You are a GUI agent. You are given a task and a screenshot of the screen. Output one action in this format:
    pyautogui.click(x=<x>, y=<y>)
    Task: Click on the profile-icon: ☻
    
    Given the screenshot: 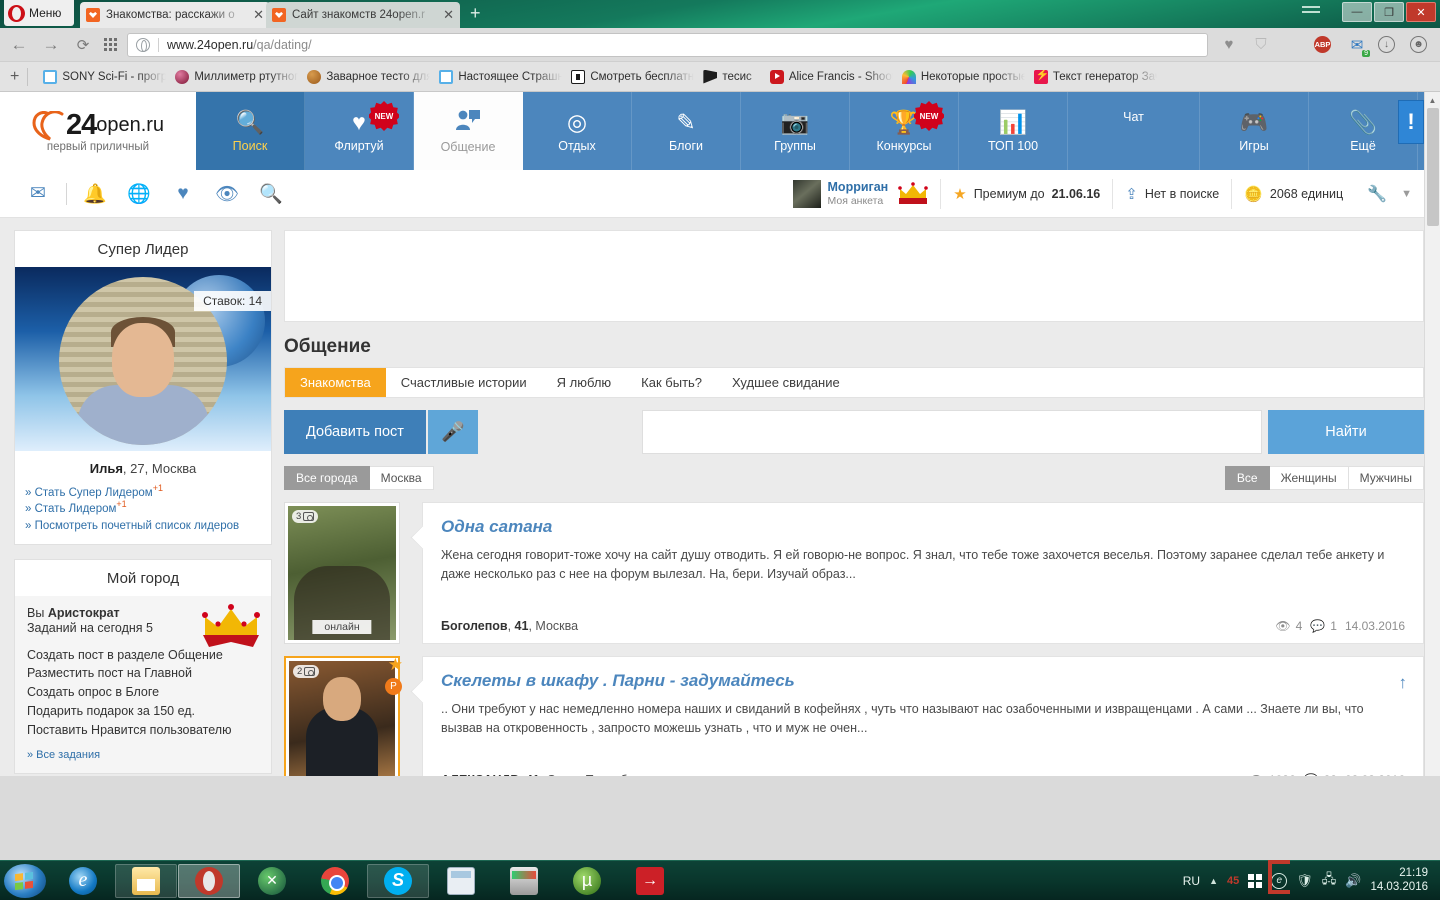 What is the action you would take?
    pyautogui.click(x=1421, y=44)
    